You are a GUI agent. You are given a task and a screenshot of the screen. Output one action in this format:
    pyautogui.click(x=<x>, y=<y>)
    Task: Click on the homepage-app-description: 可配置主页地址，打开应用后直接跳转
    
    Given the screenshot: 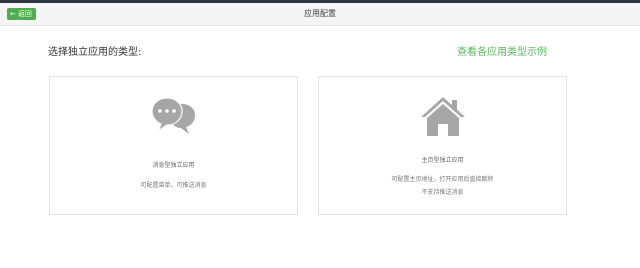 What is the action you would take?
    pyautogui.click(x=442, y=179)
    